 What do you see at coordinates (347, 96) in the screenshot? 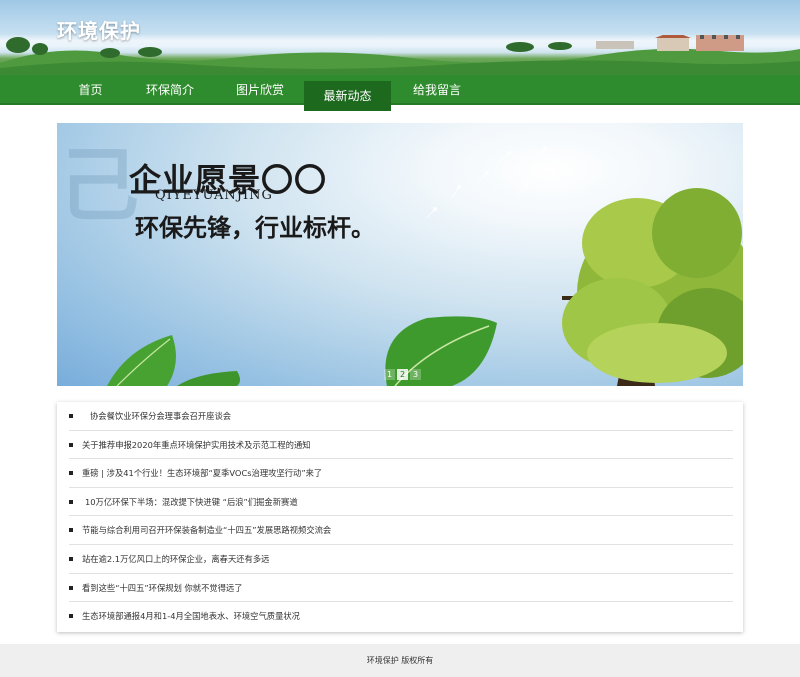
I see `nav-item-news: 最新动态` at bounding box center [347, 96].